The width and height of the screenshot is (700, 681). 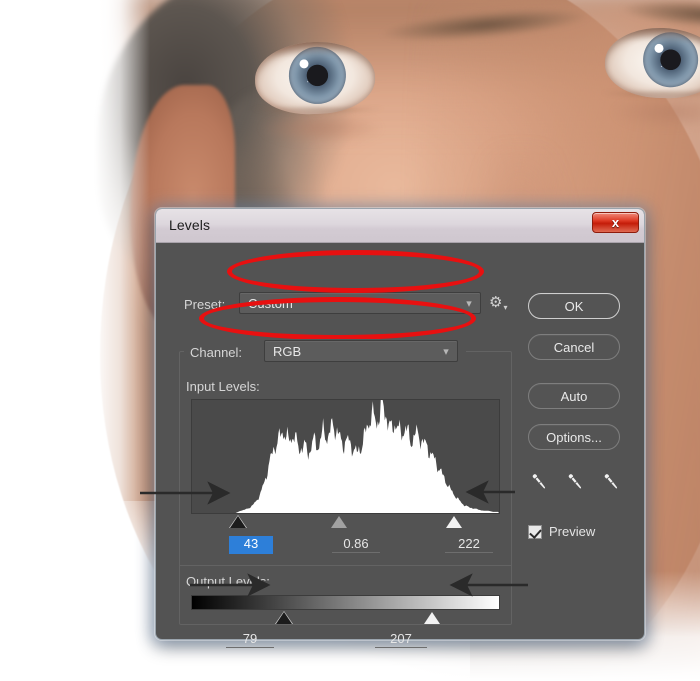 What do you see at coordinates (574, 306) in the screenshot?
I see `ok-button: OK` at bounding box center [574, 306].